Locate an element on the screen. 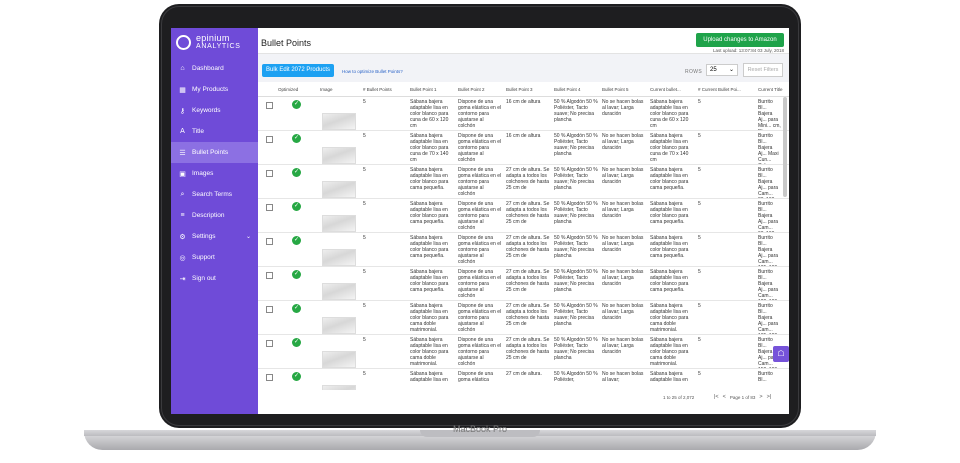 The height and width of the screenshot is (463, 960). next-page-icon: > is located at coordinates (760, 397).